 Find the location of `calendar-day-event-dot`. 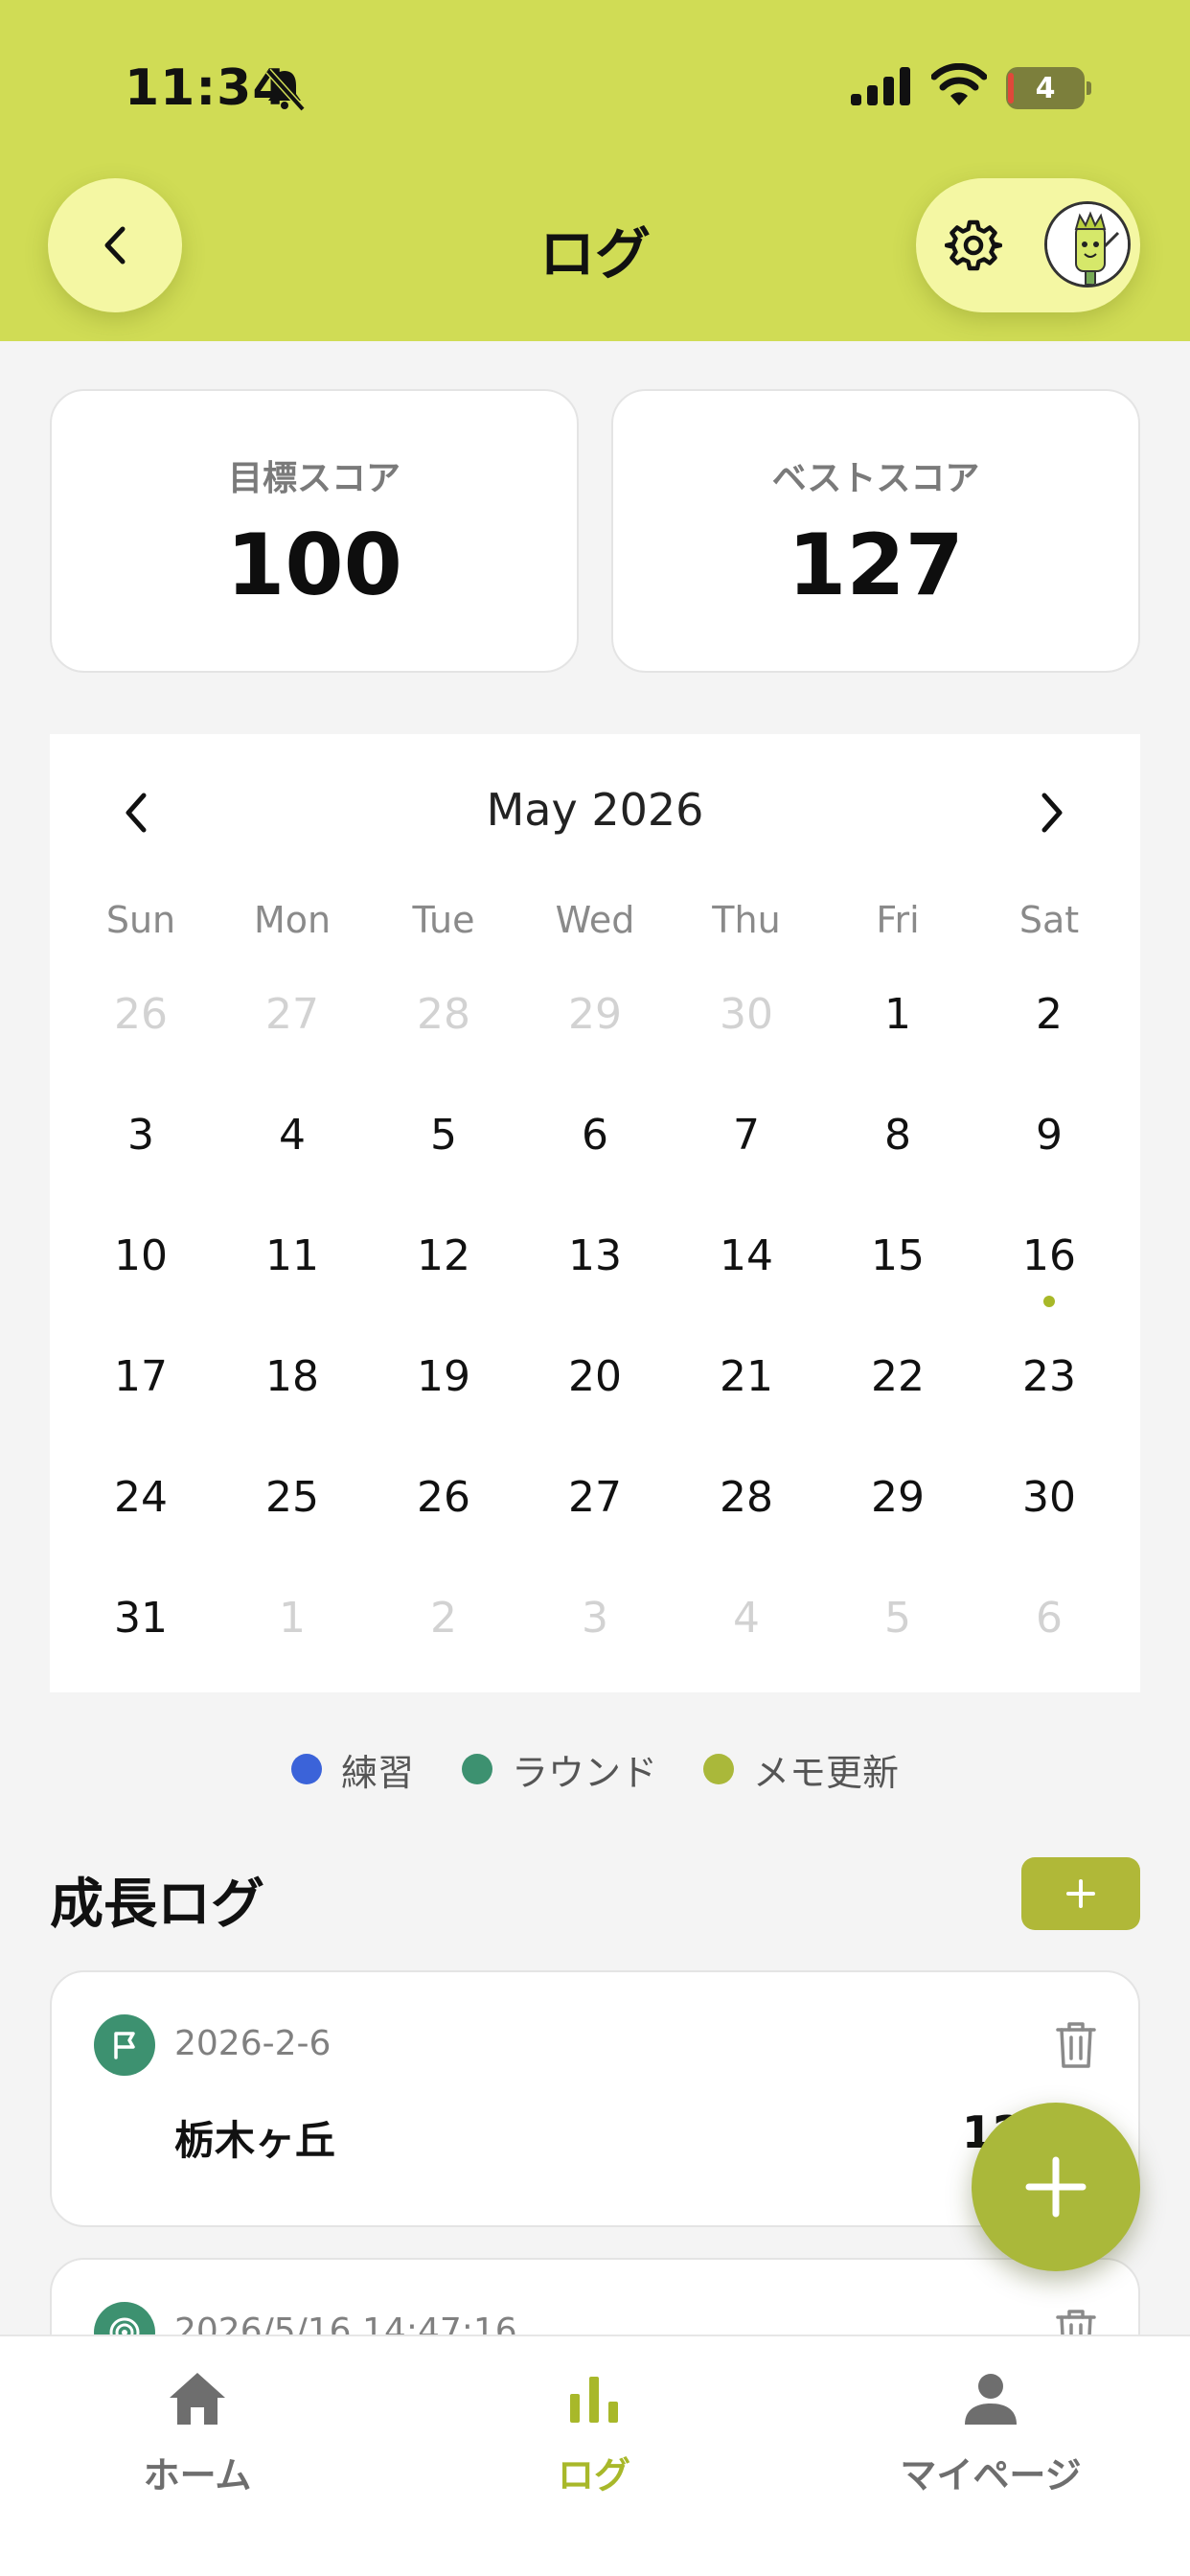

calendar-day-event-dot is located at coordinates (1049, 1301).